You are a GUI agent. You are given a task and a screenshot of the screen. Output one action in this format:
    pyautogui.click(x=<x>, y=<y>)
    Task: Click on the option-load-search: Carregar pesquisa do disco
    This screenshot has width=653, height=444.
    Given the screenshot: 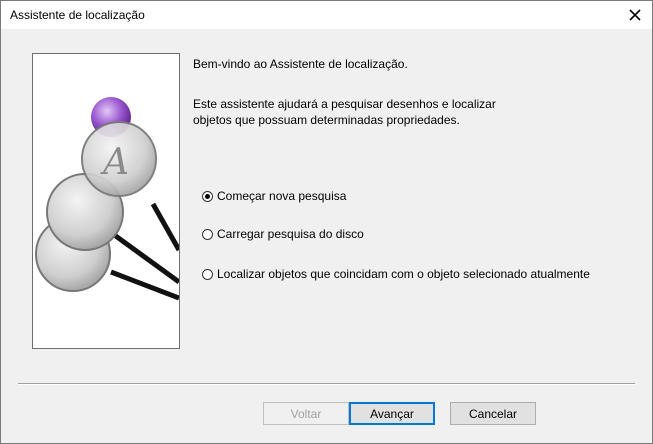 What is the action you would take?
    pyautogui.click(x=283, y=234)
    